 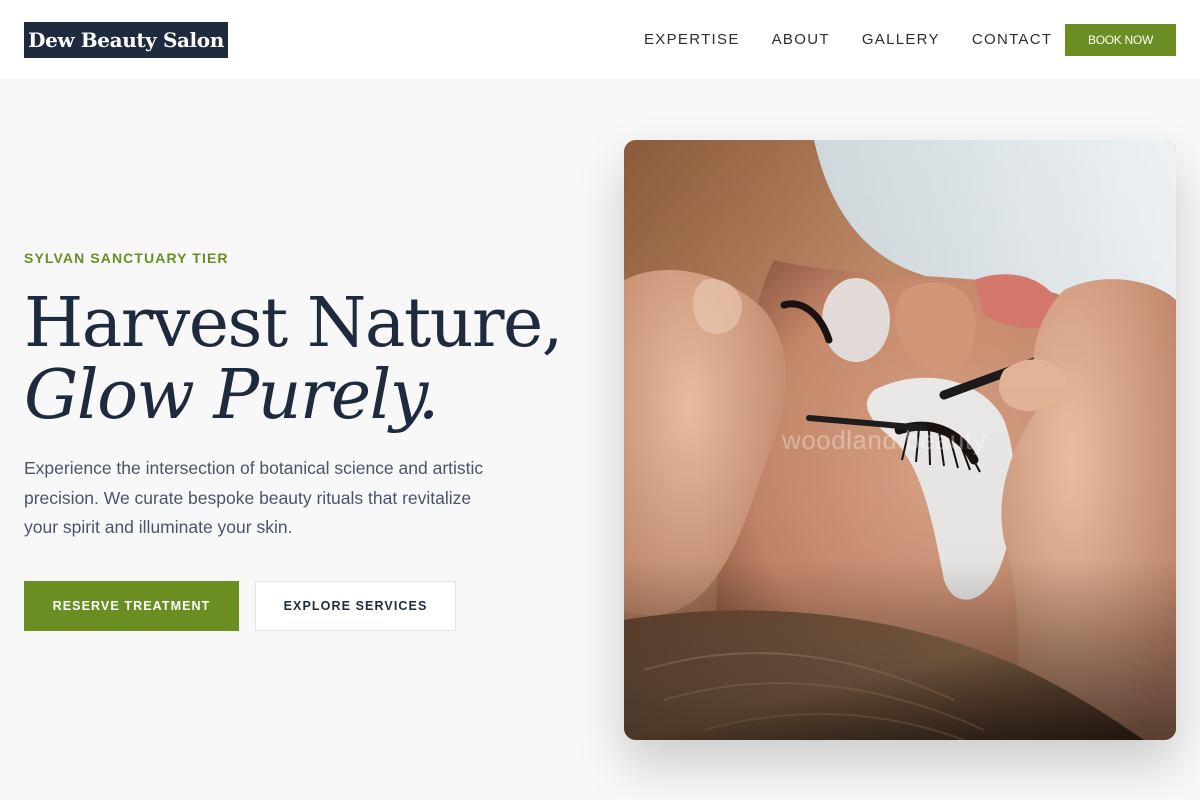 I want to click on nav-link-contact: CONTACT, so click(x=1012, y=40).